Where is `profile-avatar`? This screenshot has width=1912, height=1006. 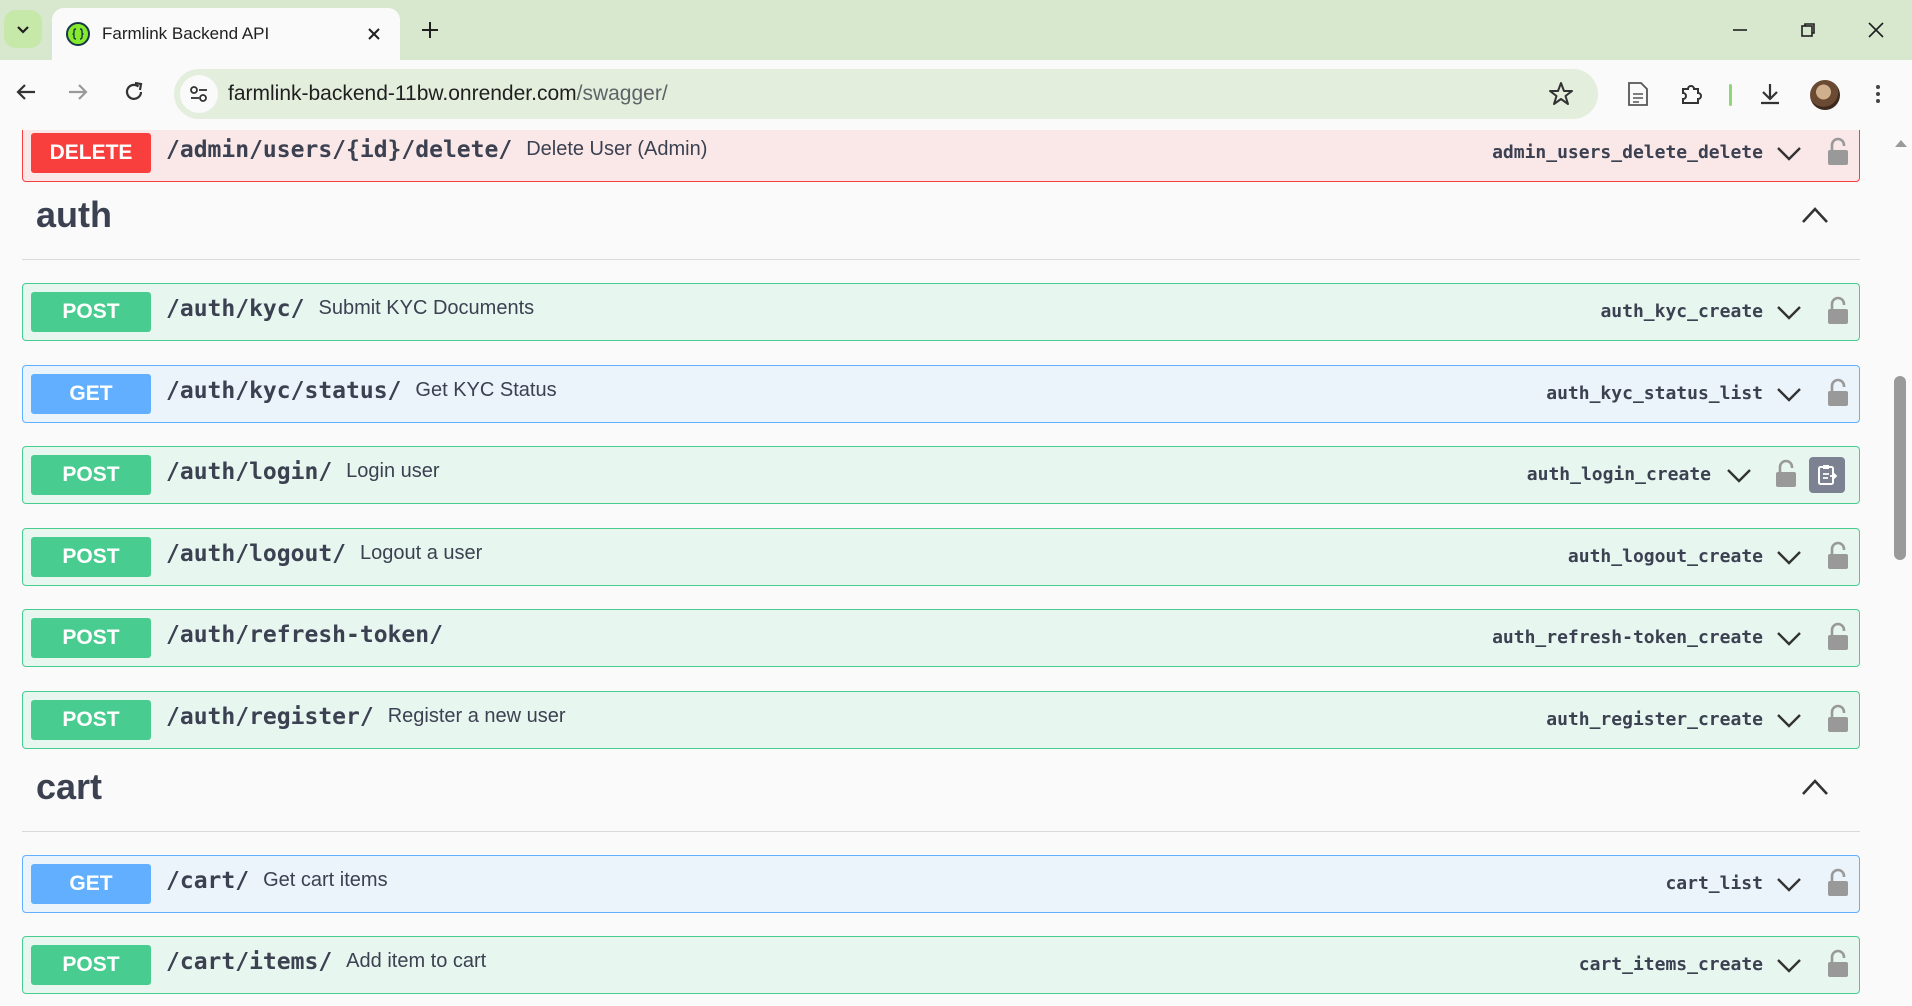 profile-avatar is located at coordinates (1825, 95).